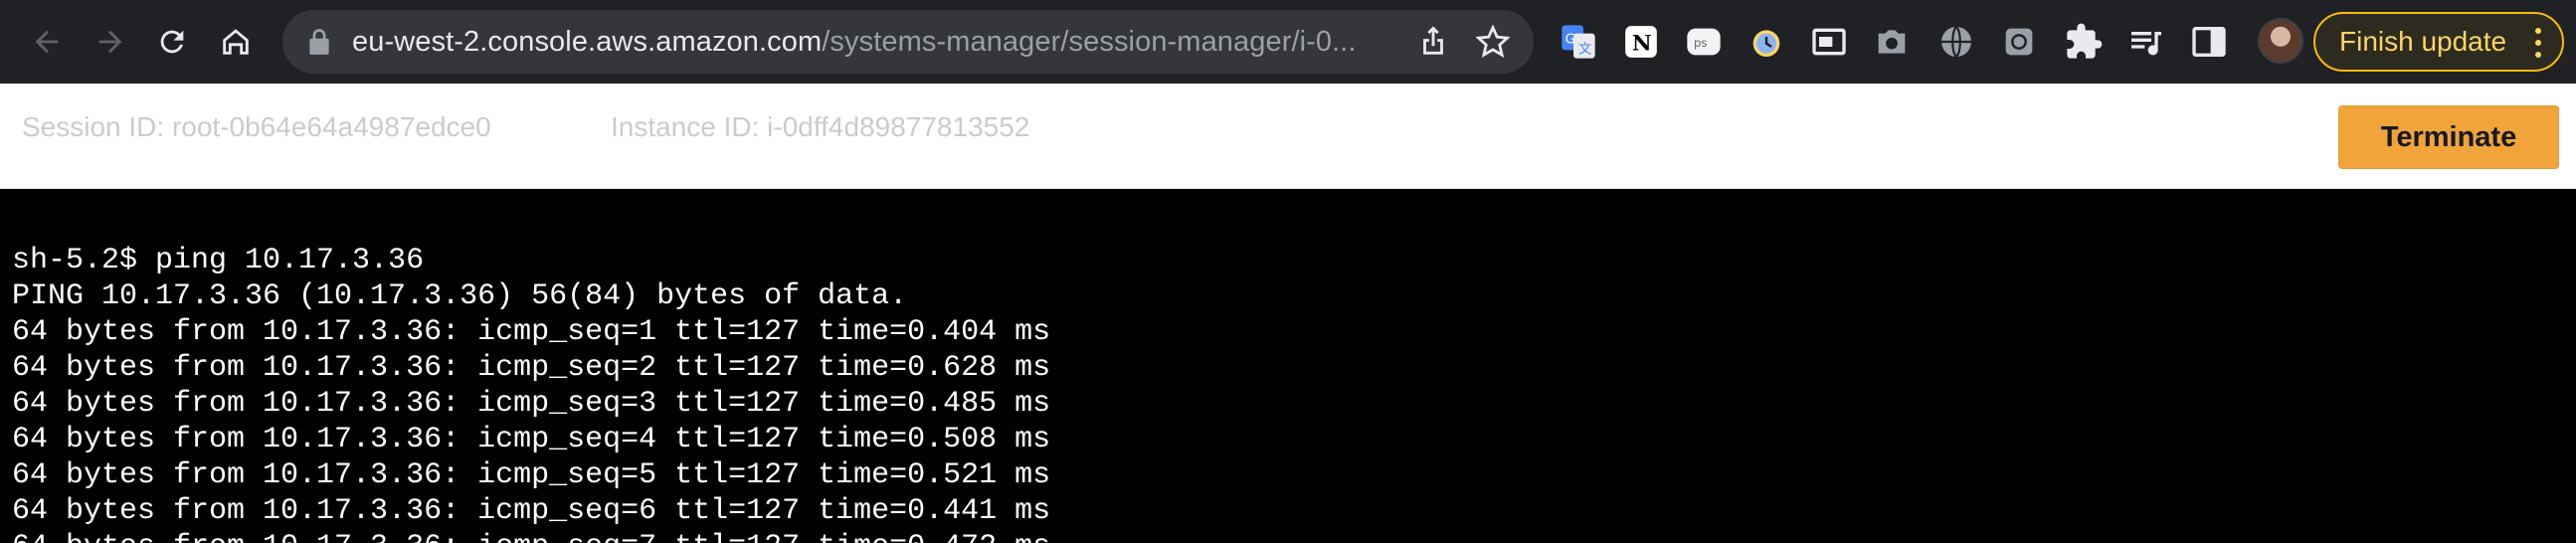 The width and height of the screenshot is (2576, 543). I want to click on svg-text: ps, so click(1700, 43).